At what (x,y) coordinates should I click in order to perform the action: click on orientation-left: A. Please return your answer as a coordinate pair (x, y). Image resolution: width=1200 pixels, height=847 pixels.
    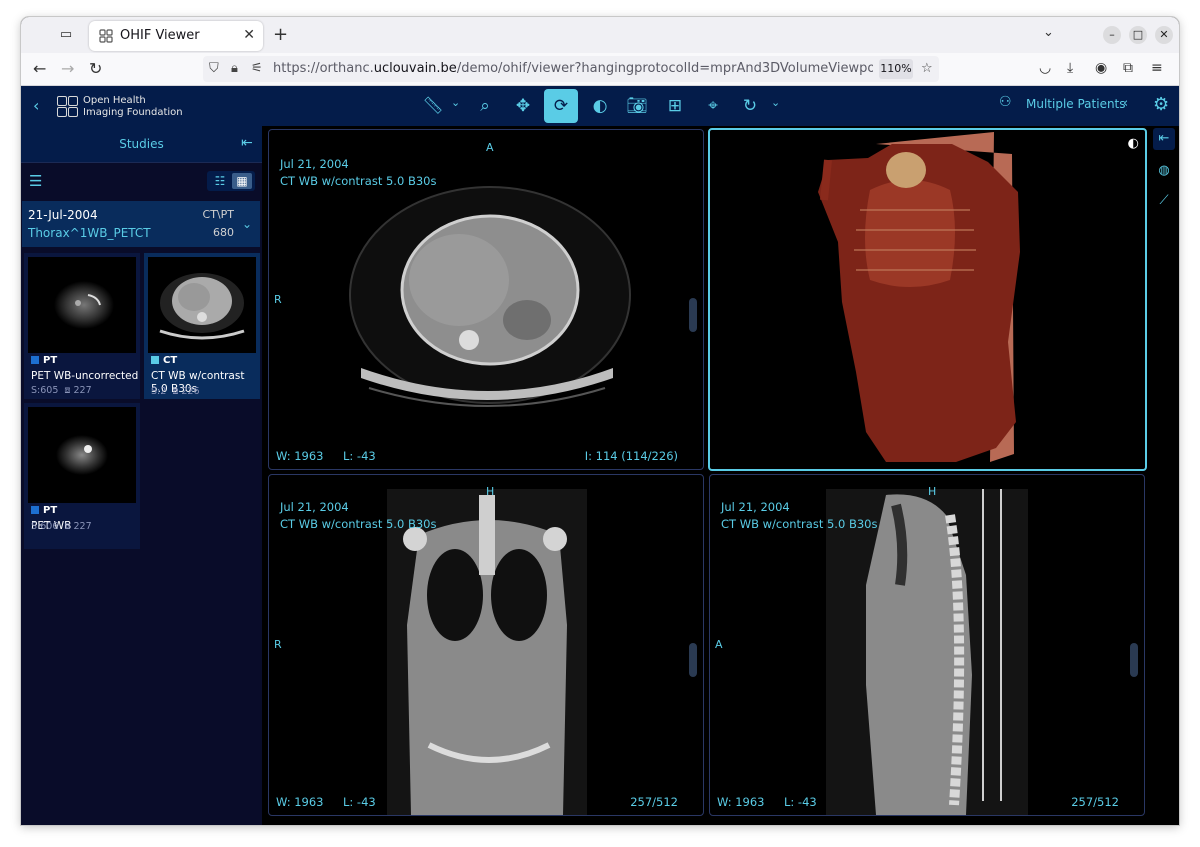
    Looking at the image, I should click on (719, 644).